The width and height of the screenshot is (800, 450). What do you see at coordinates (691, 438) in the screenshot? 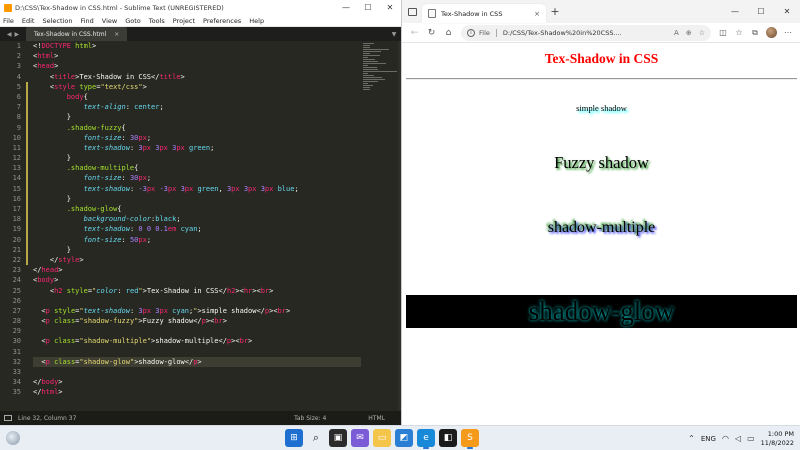
I see `tray-overflow-icon: ⌃` at bounding box center [691, 438].